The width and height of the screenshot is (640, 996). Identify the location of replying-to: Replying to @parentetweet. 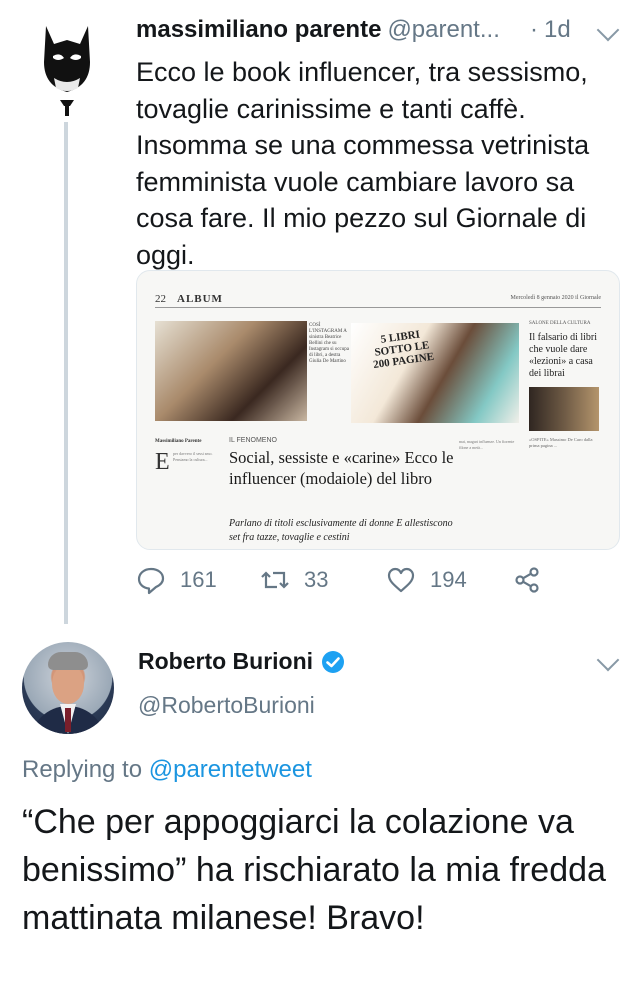
(167, 770).